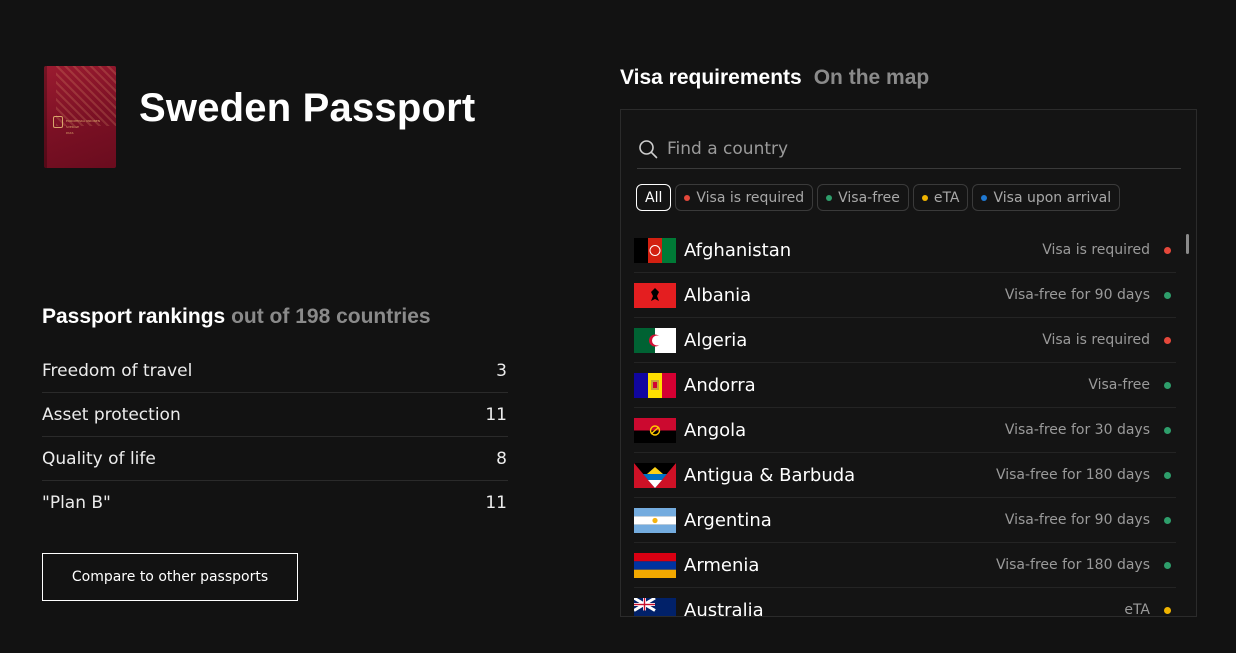 The height and width of the screenshot is (653, 1236). What do you see at coordinates (905, 520) in the screenshot?
I see `country-row-argentina: Argentina Visa-free for 90 days` at bounding box center [905, 520].